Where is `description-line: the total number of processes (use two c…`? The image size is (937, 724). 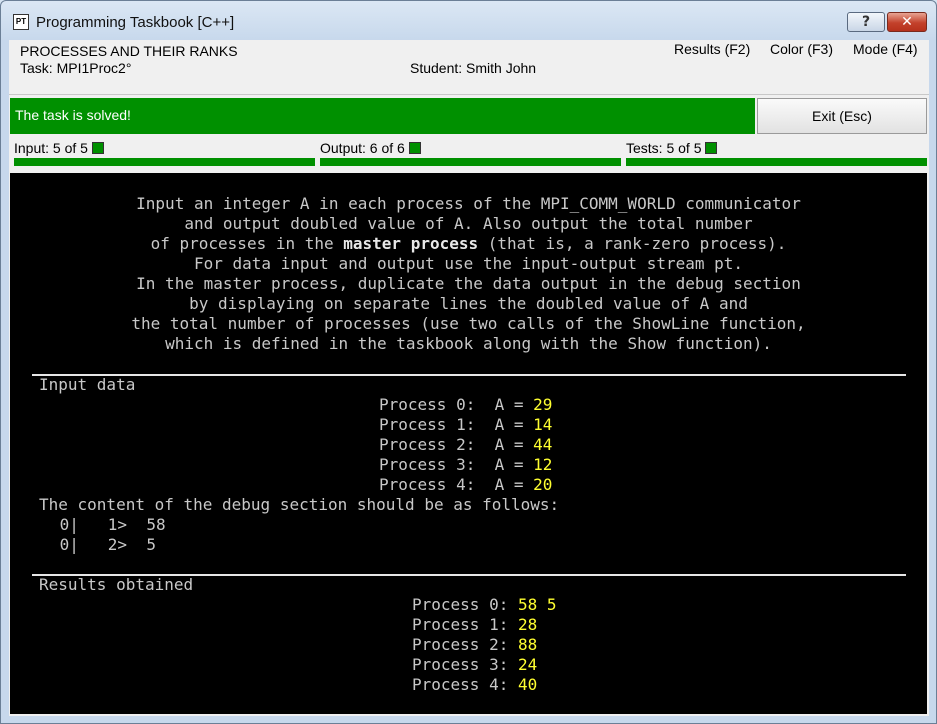 description-line: the total number of processes (use two c… is located at coordinates (468, 323).